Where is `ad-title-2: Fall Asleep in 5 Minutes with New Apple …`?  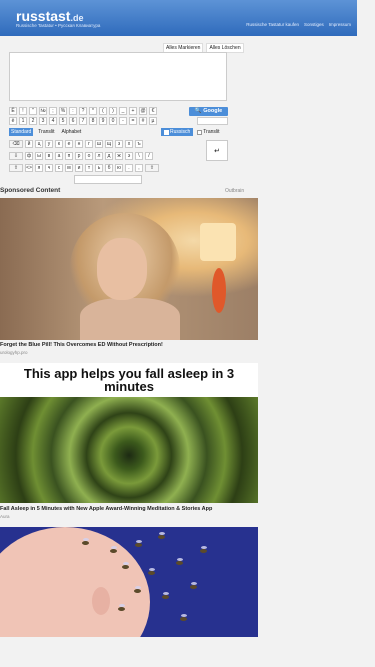 ad-title-2: Fall Asleep in 5 Minutes with New Apple … is located at coordinates (106, 509).